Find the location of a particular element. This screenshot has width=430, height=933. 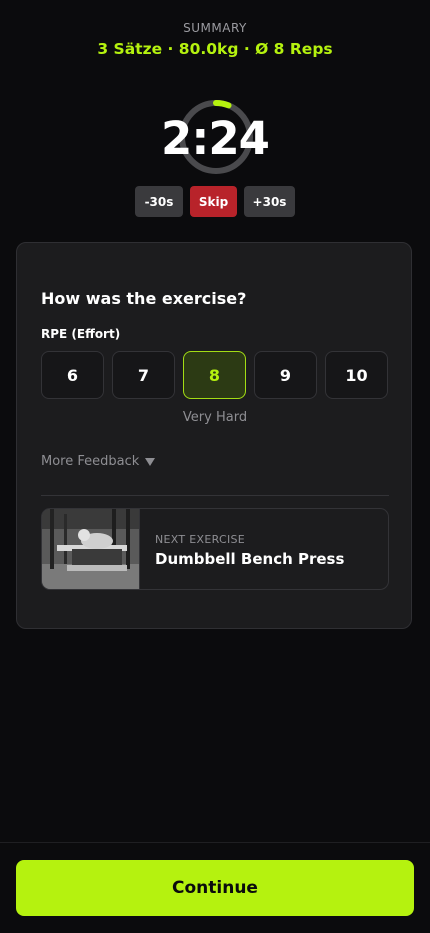

skip-button: Skip is located at coordinates (213, 201).